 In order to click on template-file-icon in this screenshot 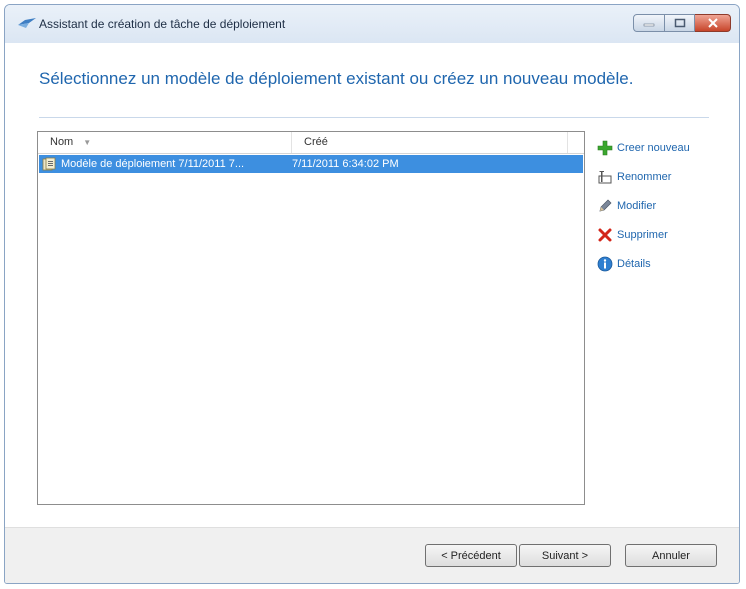, I will do `click(49, 164)`.